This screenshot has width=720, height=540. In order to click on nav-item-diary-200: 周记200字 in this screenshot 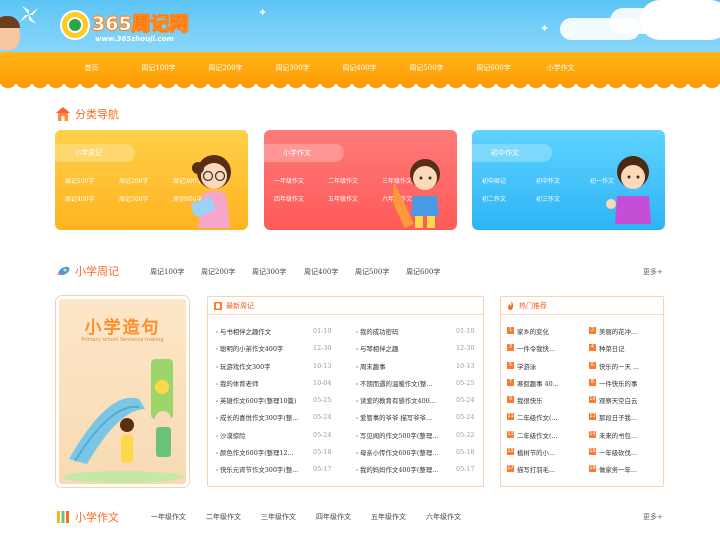, I will do `click(225, 68)`.